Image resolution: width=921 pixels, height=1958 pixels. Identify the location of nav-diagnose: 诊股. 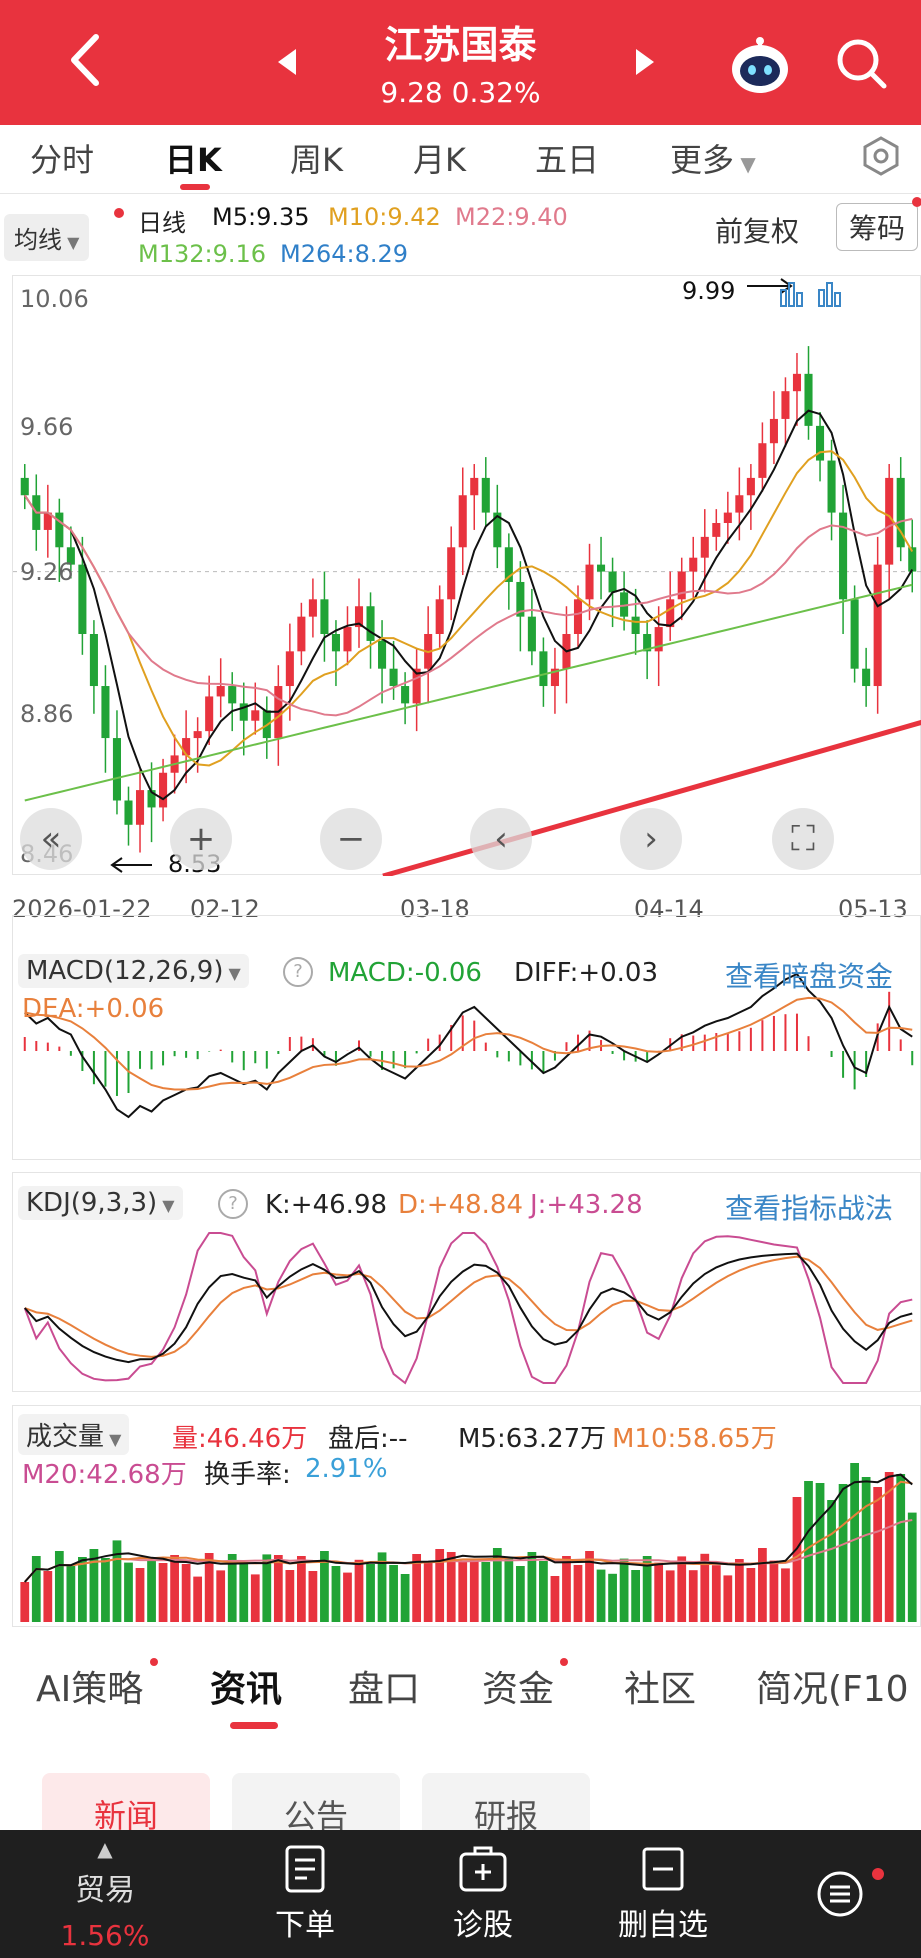
(483, 1894).